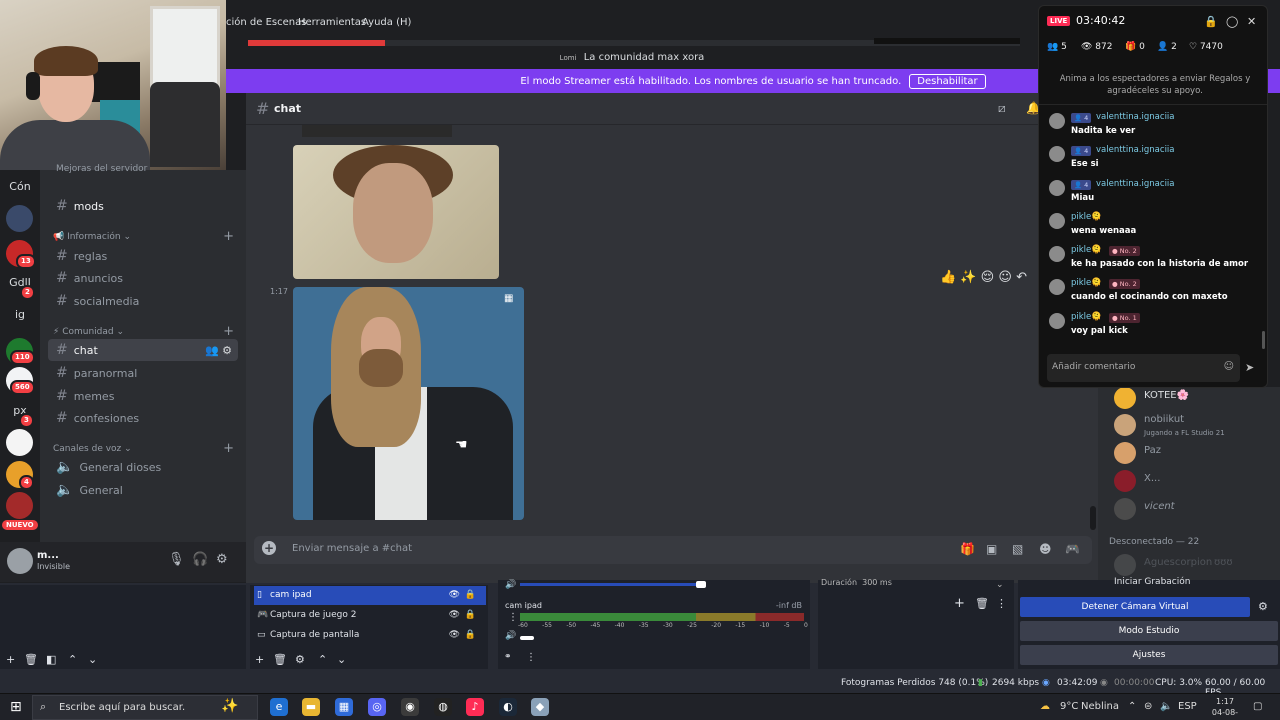 This screenshot has height=720, width=1280. What do you see at coordinates (510, 585) in the screenshot?
I see `mixer-speaker-icon: 🔊` at bounding box center [510, 585].